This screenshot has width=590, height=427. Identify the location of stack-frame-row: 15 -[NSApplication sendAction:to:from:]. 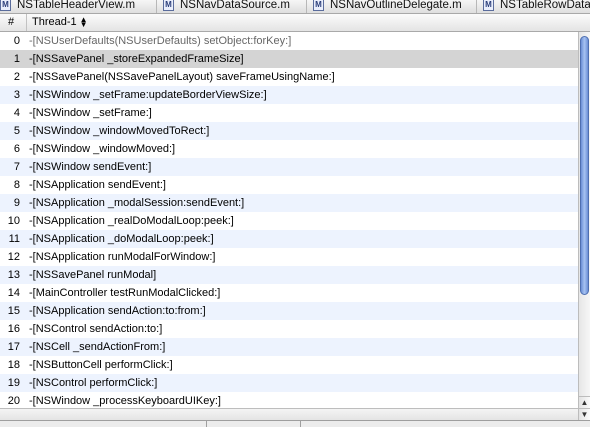
(289, 311).